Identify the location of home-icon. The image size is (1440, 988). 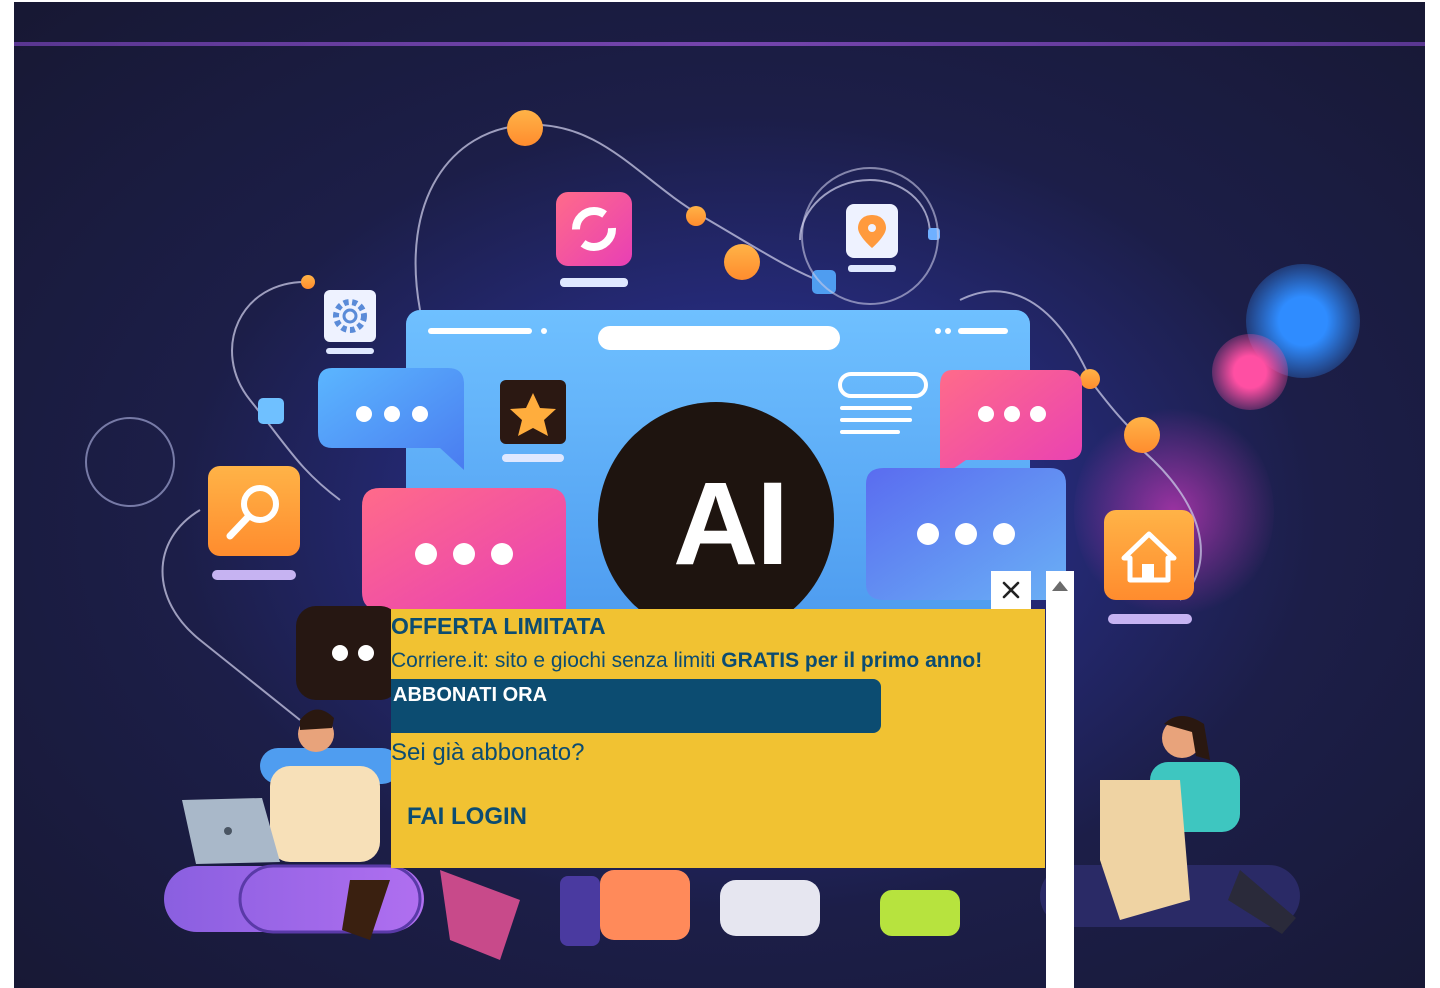
(1149, 567).